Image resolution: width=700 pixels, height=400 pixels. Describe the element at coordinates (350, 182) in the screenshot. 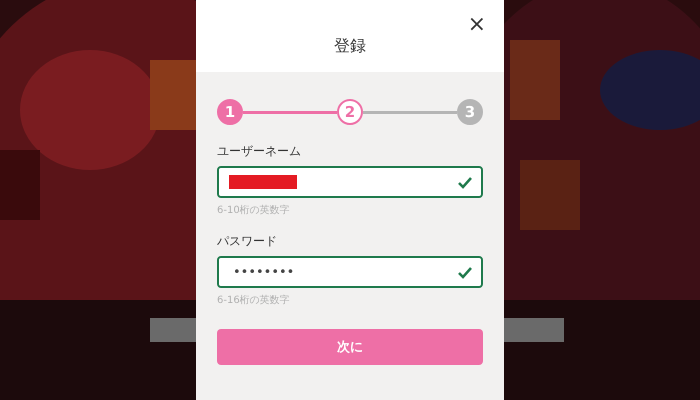

I see `input-field` at that location.